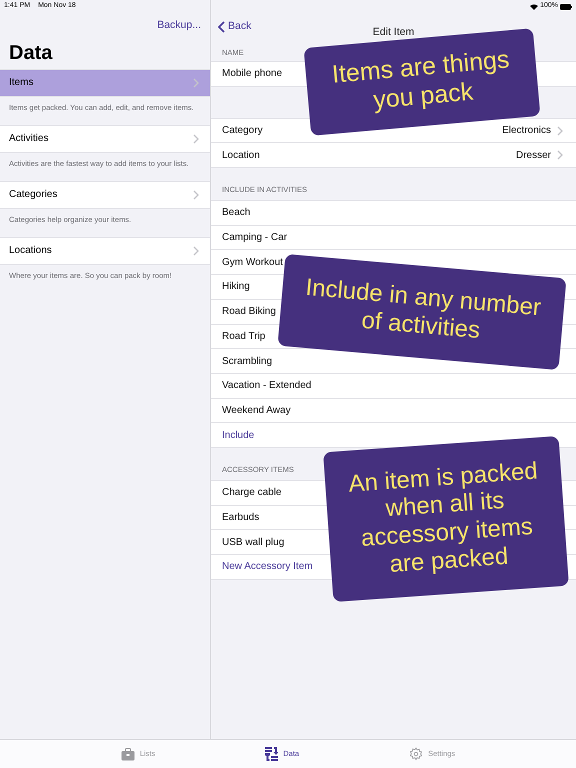 The height and width of the screenshot is (768, 576). What do you see at coordinates (21, 83) in the screenshot?
I see `sidebar-item-label: Items` at bounding box center [21, 83].